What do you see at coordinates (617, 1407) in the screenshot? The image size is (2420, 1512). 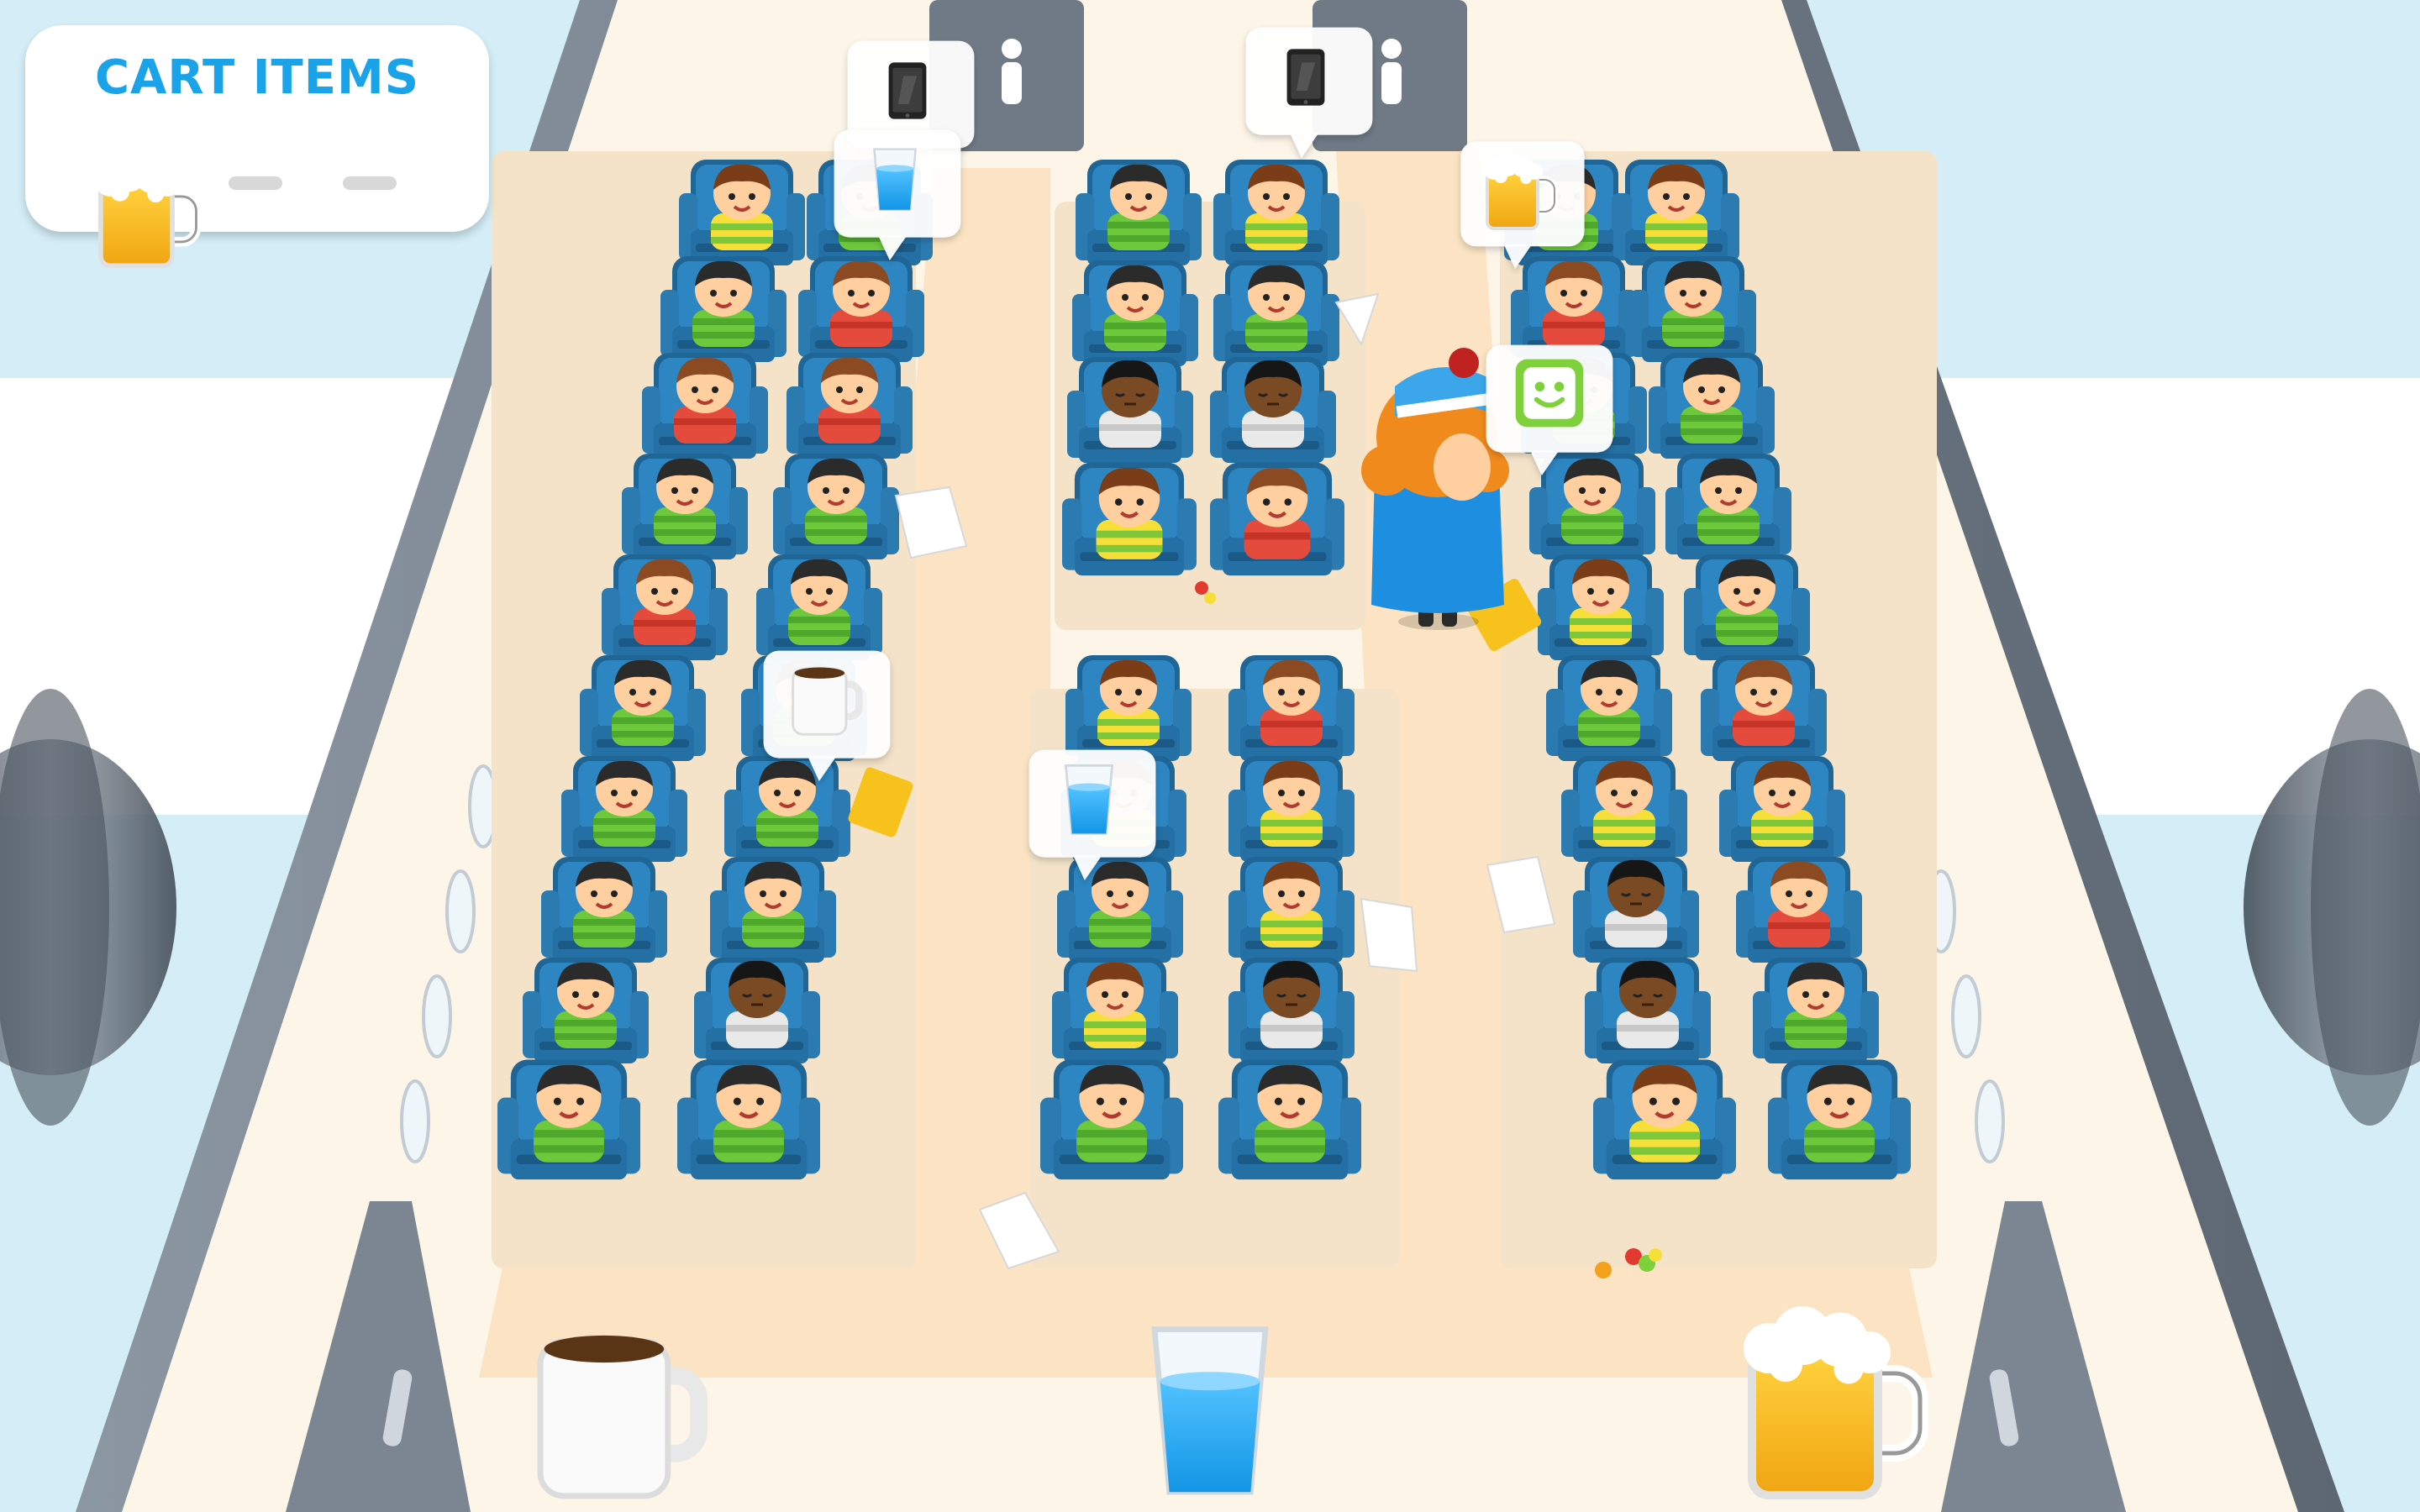 I see `coffee-mug-icon` at bounding box center [617, 1407].